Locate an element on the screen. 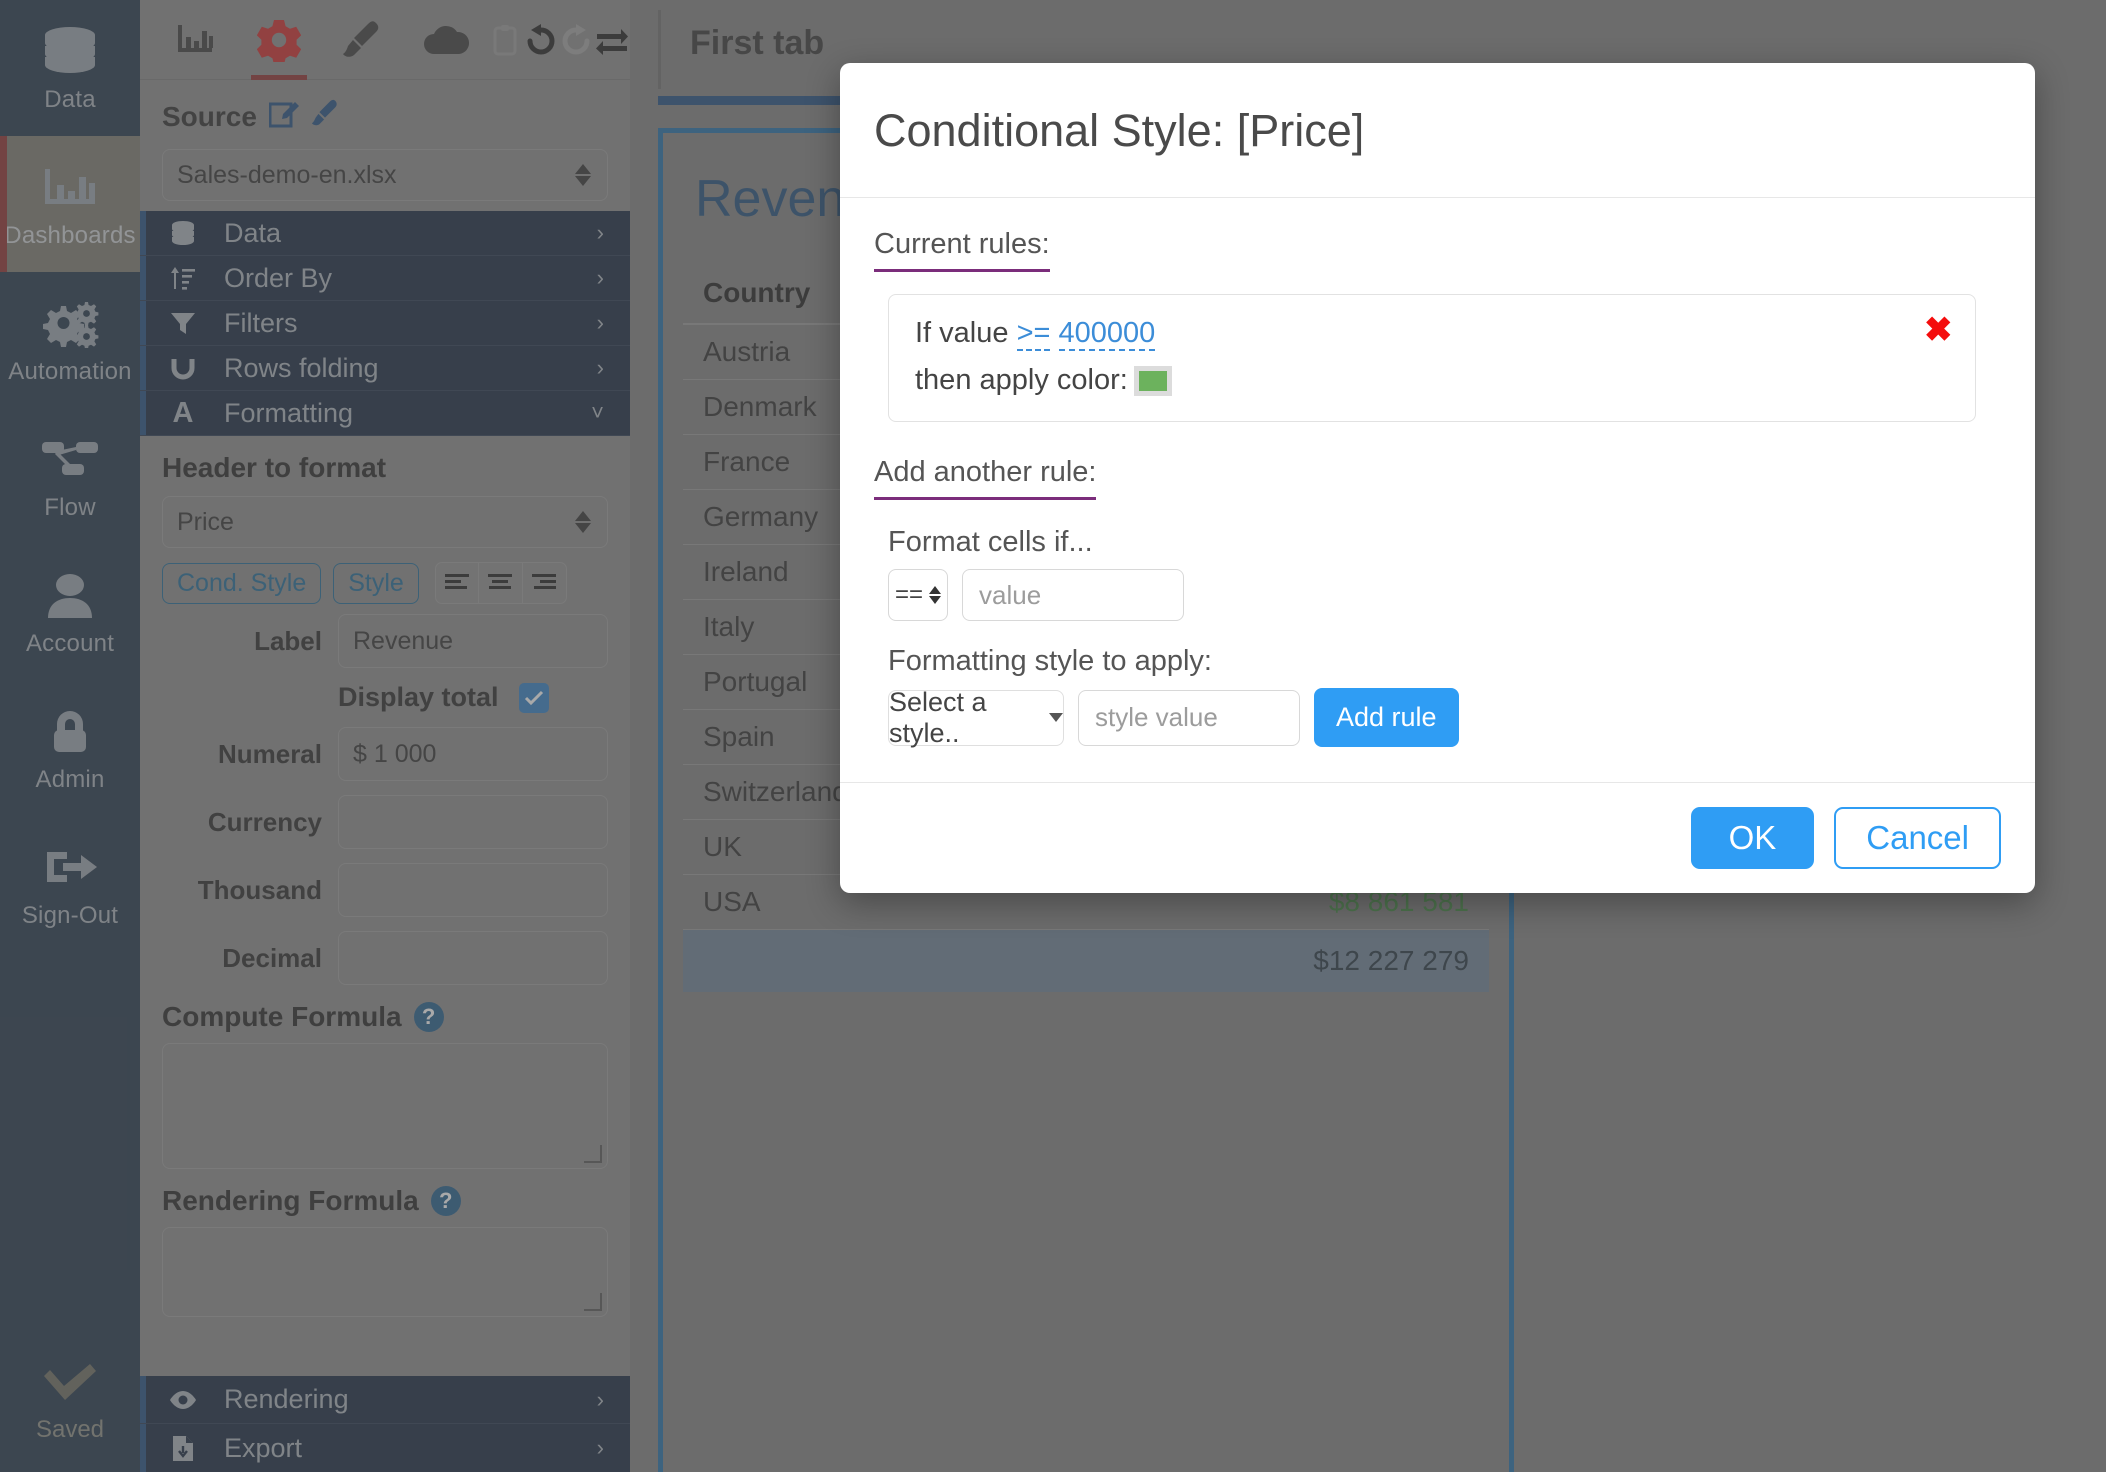 Image resolution: width=2106 pixels, height=1472 pixels. cell-country: France is located at coordinates (747, 461).